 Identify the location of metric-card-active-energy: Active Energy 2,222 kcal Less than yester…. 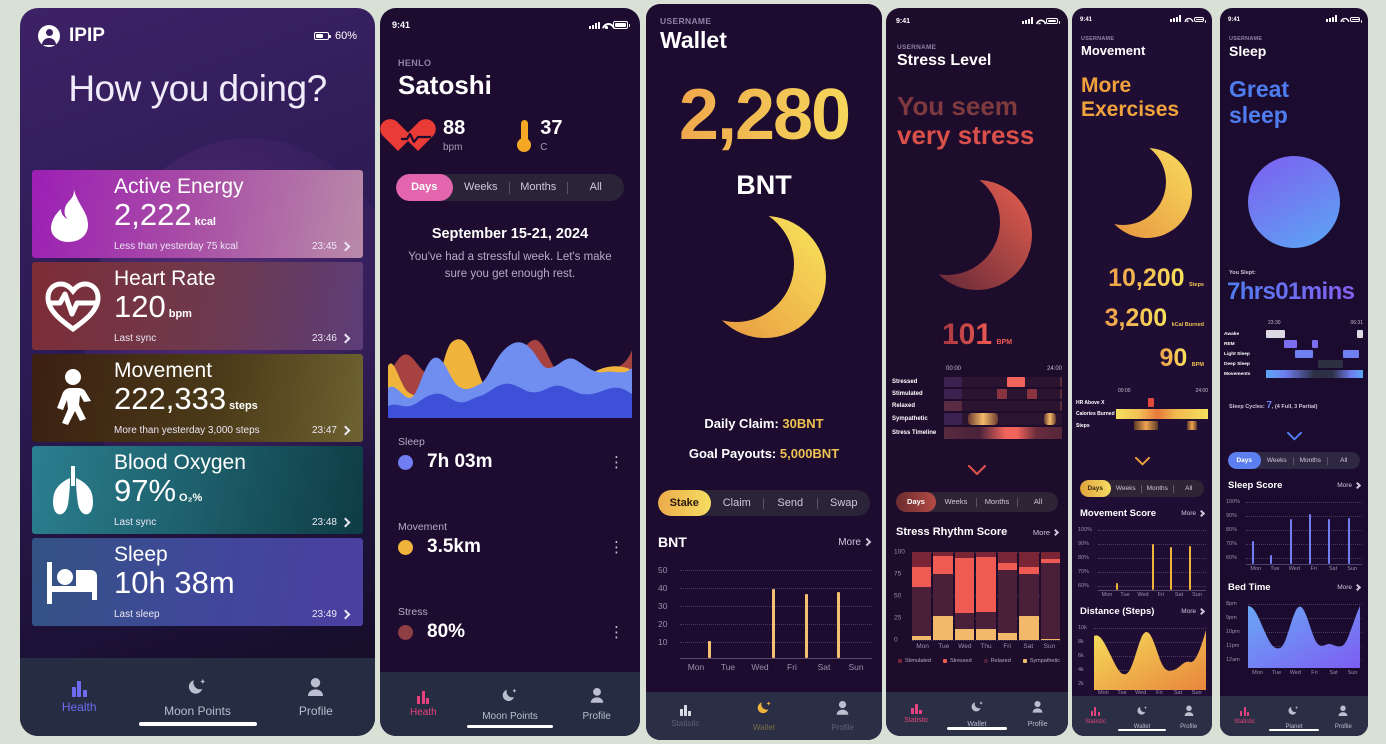
(197, 214).